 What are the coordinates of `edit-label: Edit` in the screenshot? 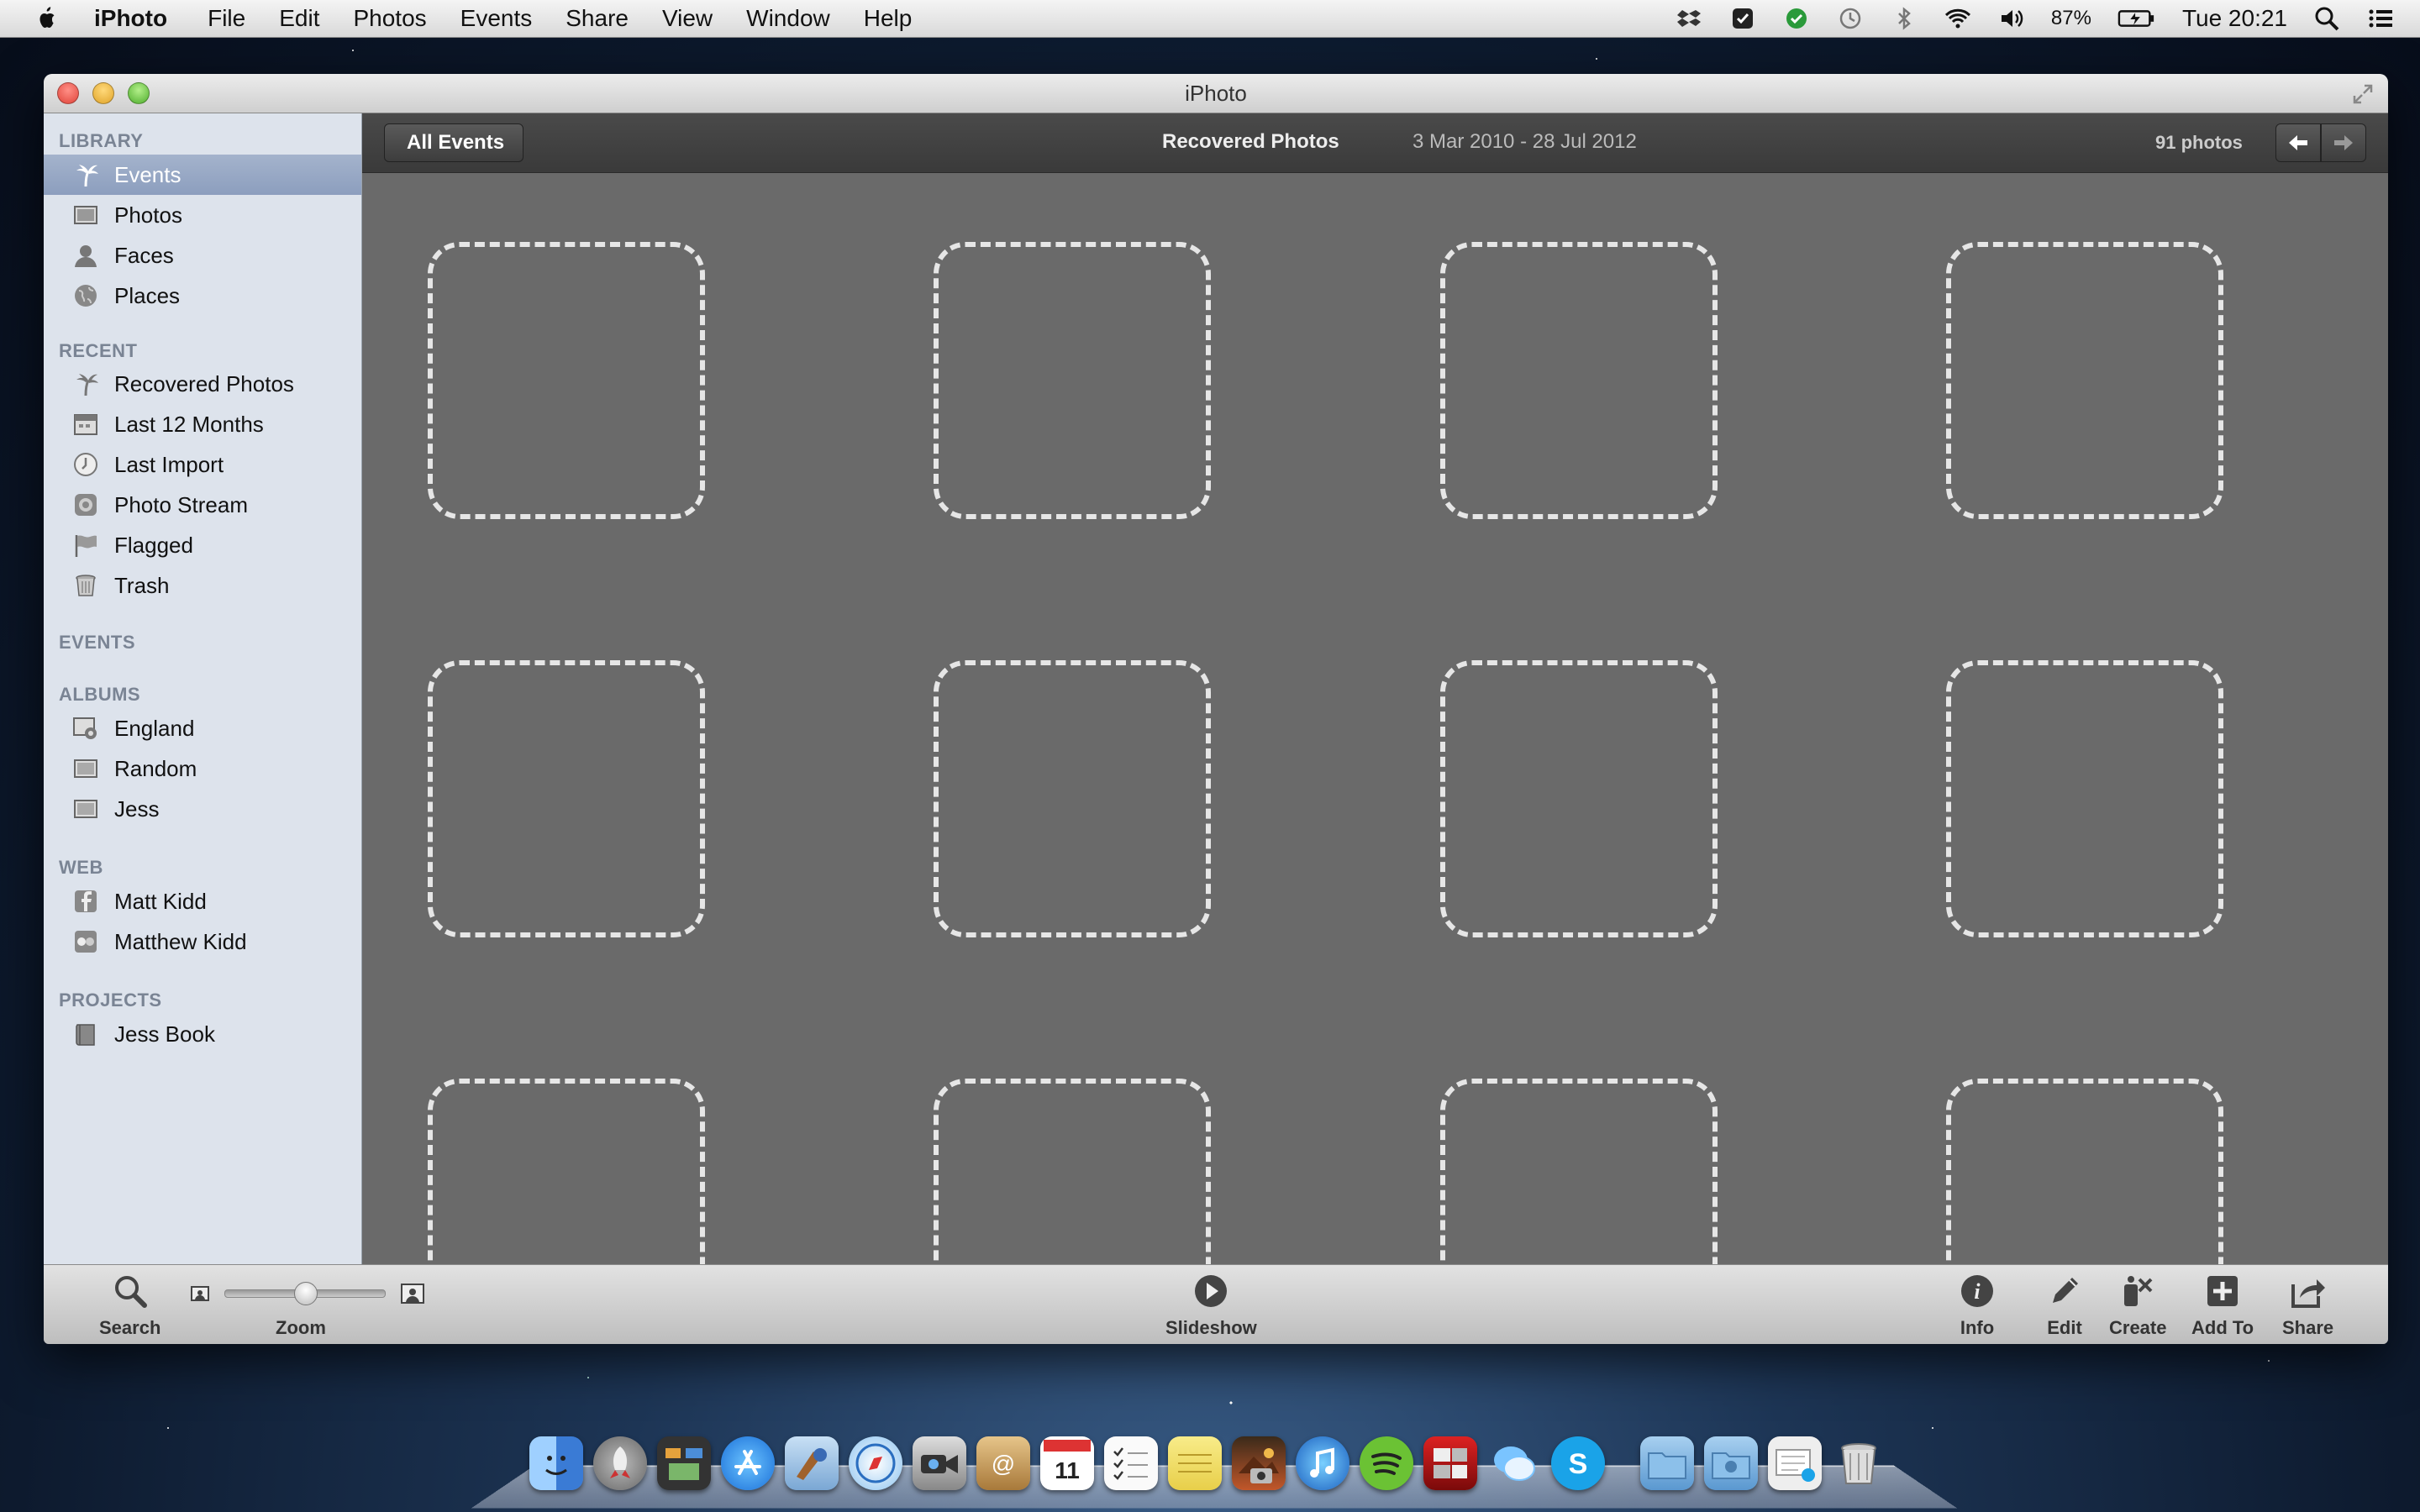 It's located at (2064, 1327).